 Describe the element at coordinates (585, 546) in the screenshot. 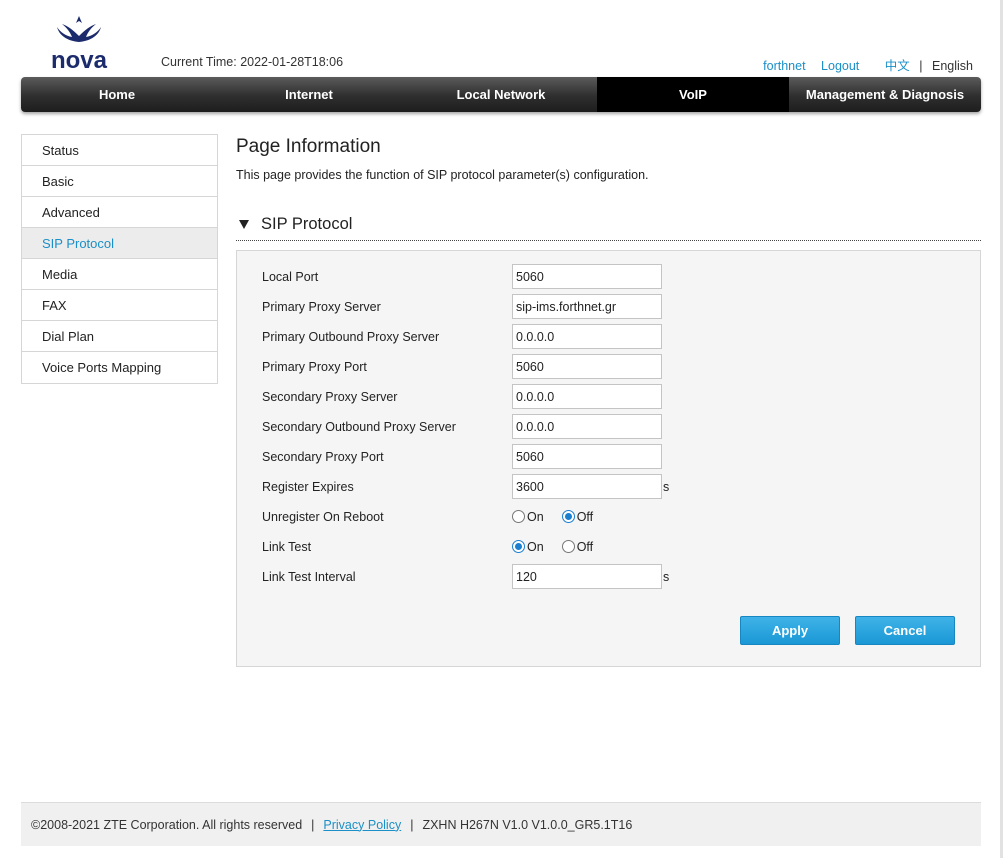

I see `link-test-off-label: Off` at that location.